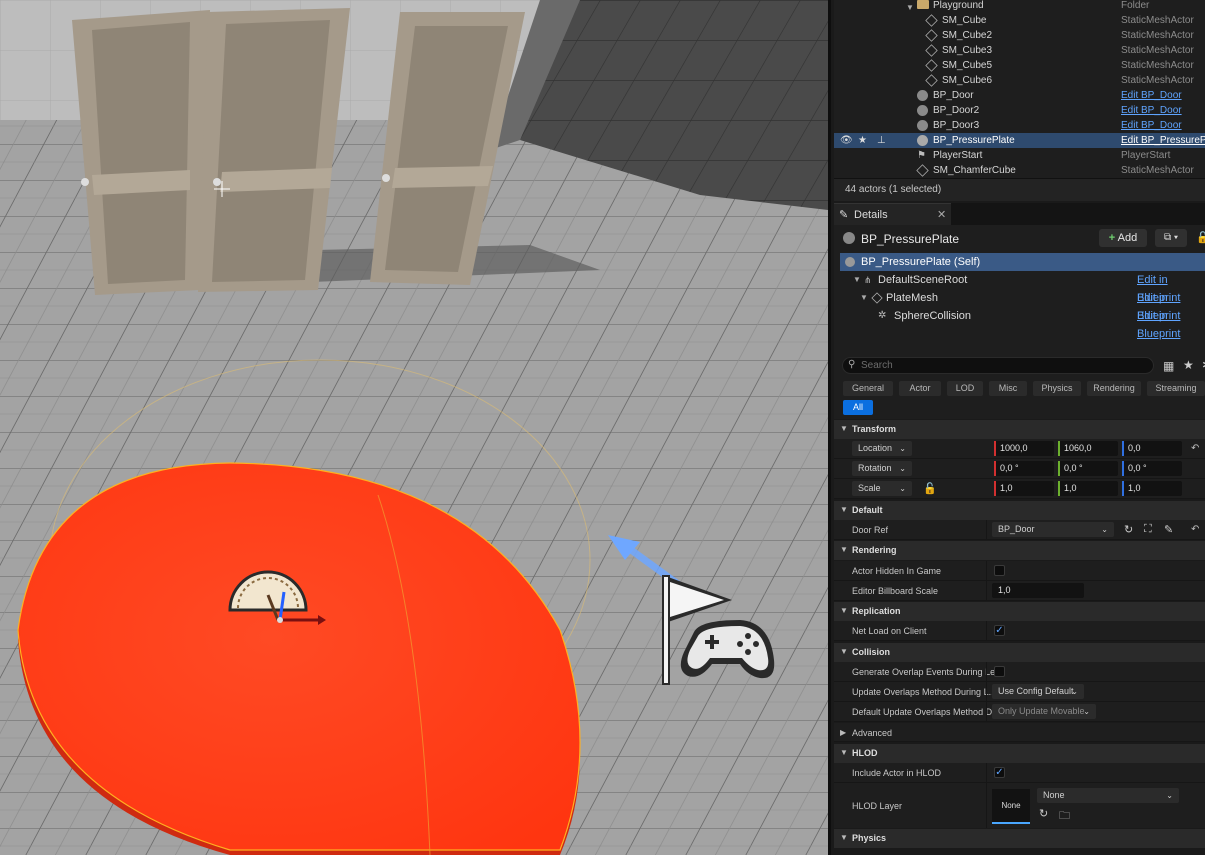  I want to click on billboard-scale-field: 1,0, so click(1038, 590).